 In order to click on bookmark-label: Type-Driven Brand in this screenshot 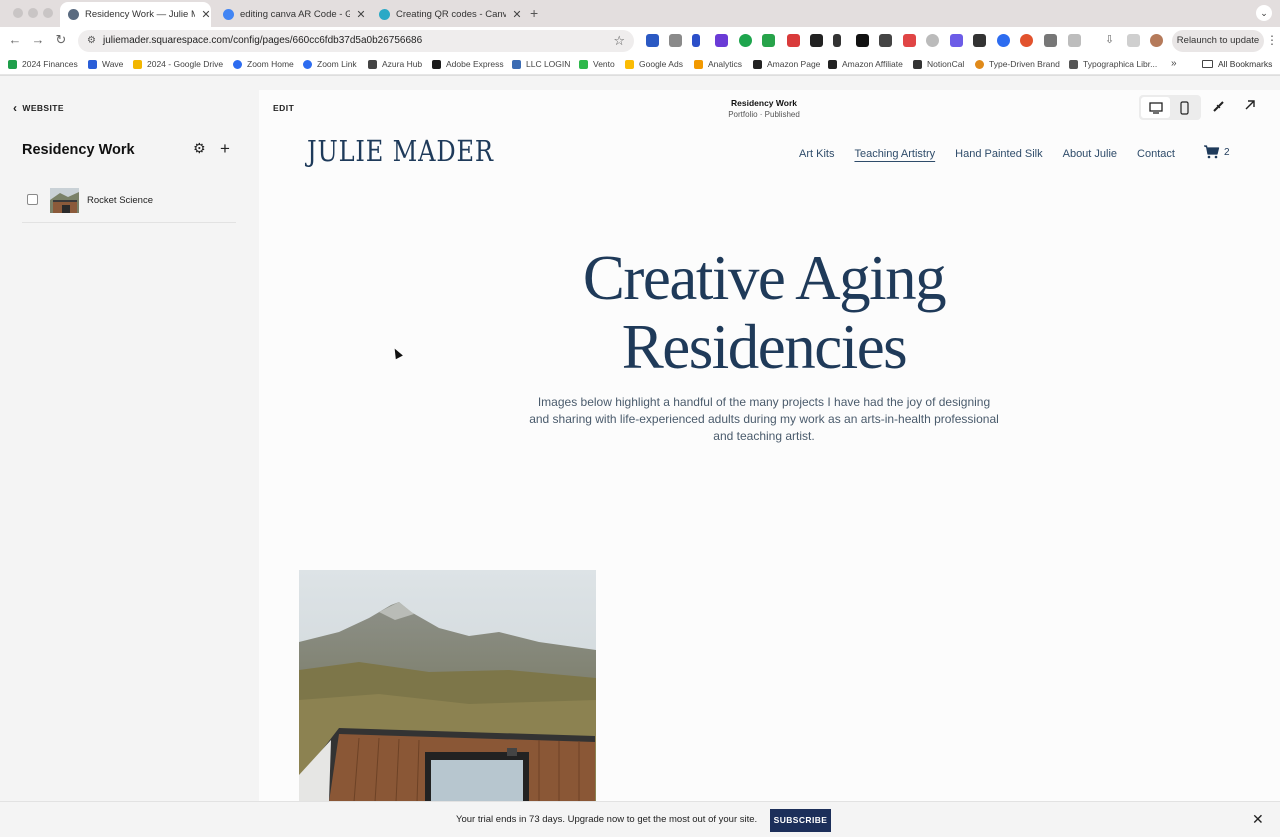, I will do `click(1024, 64)`.